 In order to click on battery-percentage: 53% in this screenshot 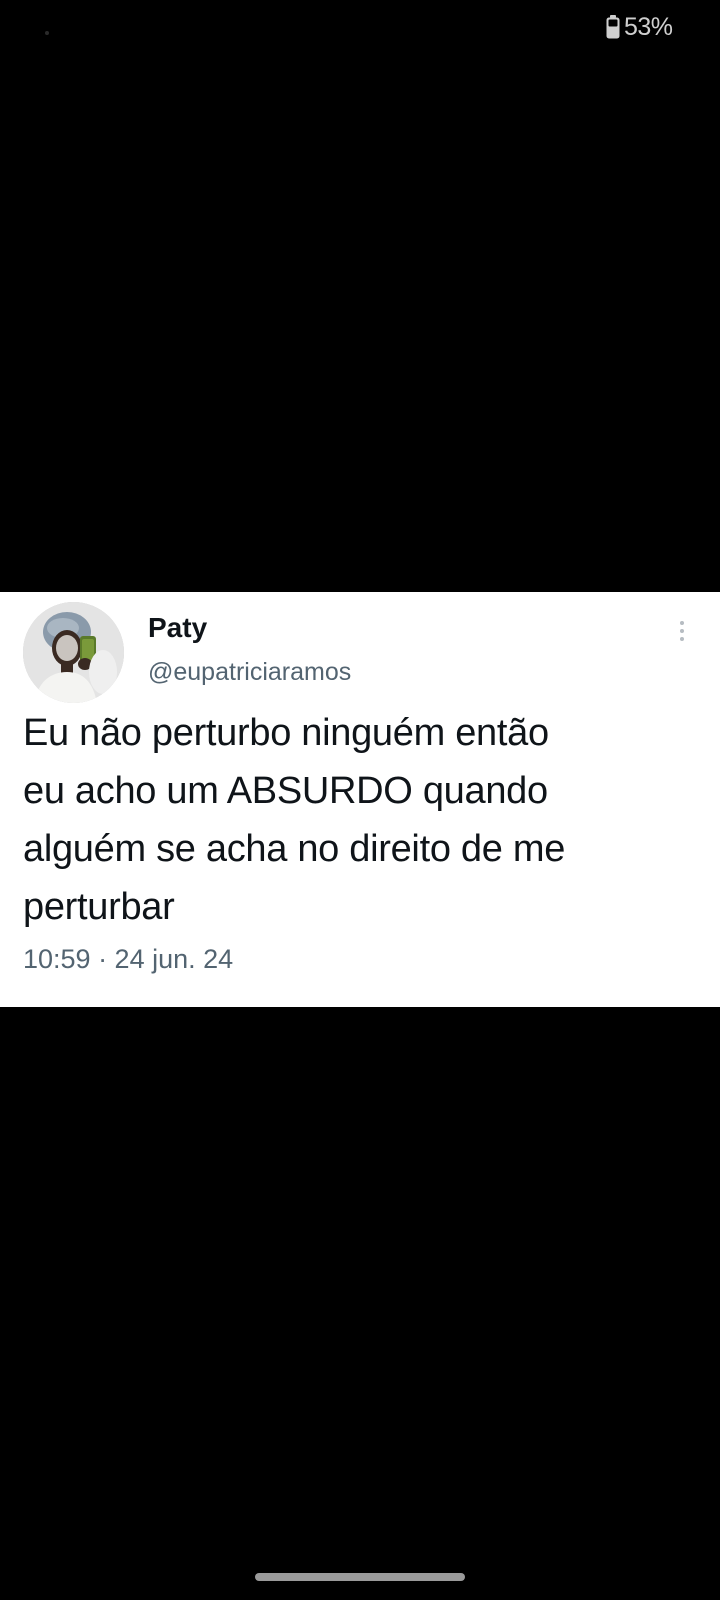, I will do `click(648, 27)`.